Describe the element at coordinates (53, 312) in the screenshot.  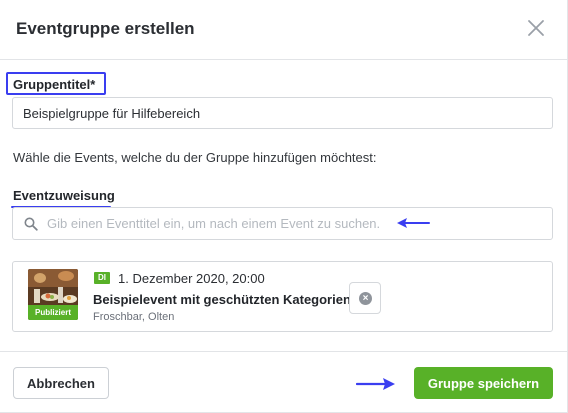
I see `status-badge: Publiziert` at that location.